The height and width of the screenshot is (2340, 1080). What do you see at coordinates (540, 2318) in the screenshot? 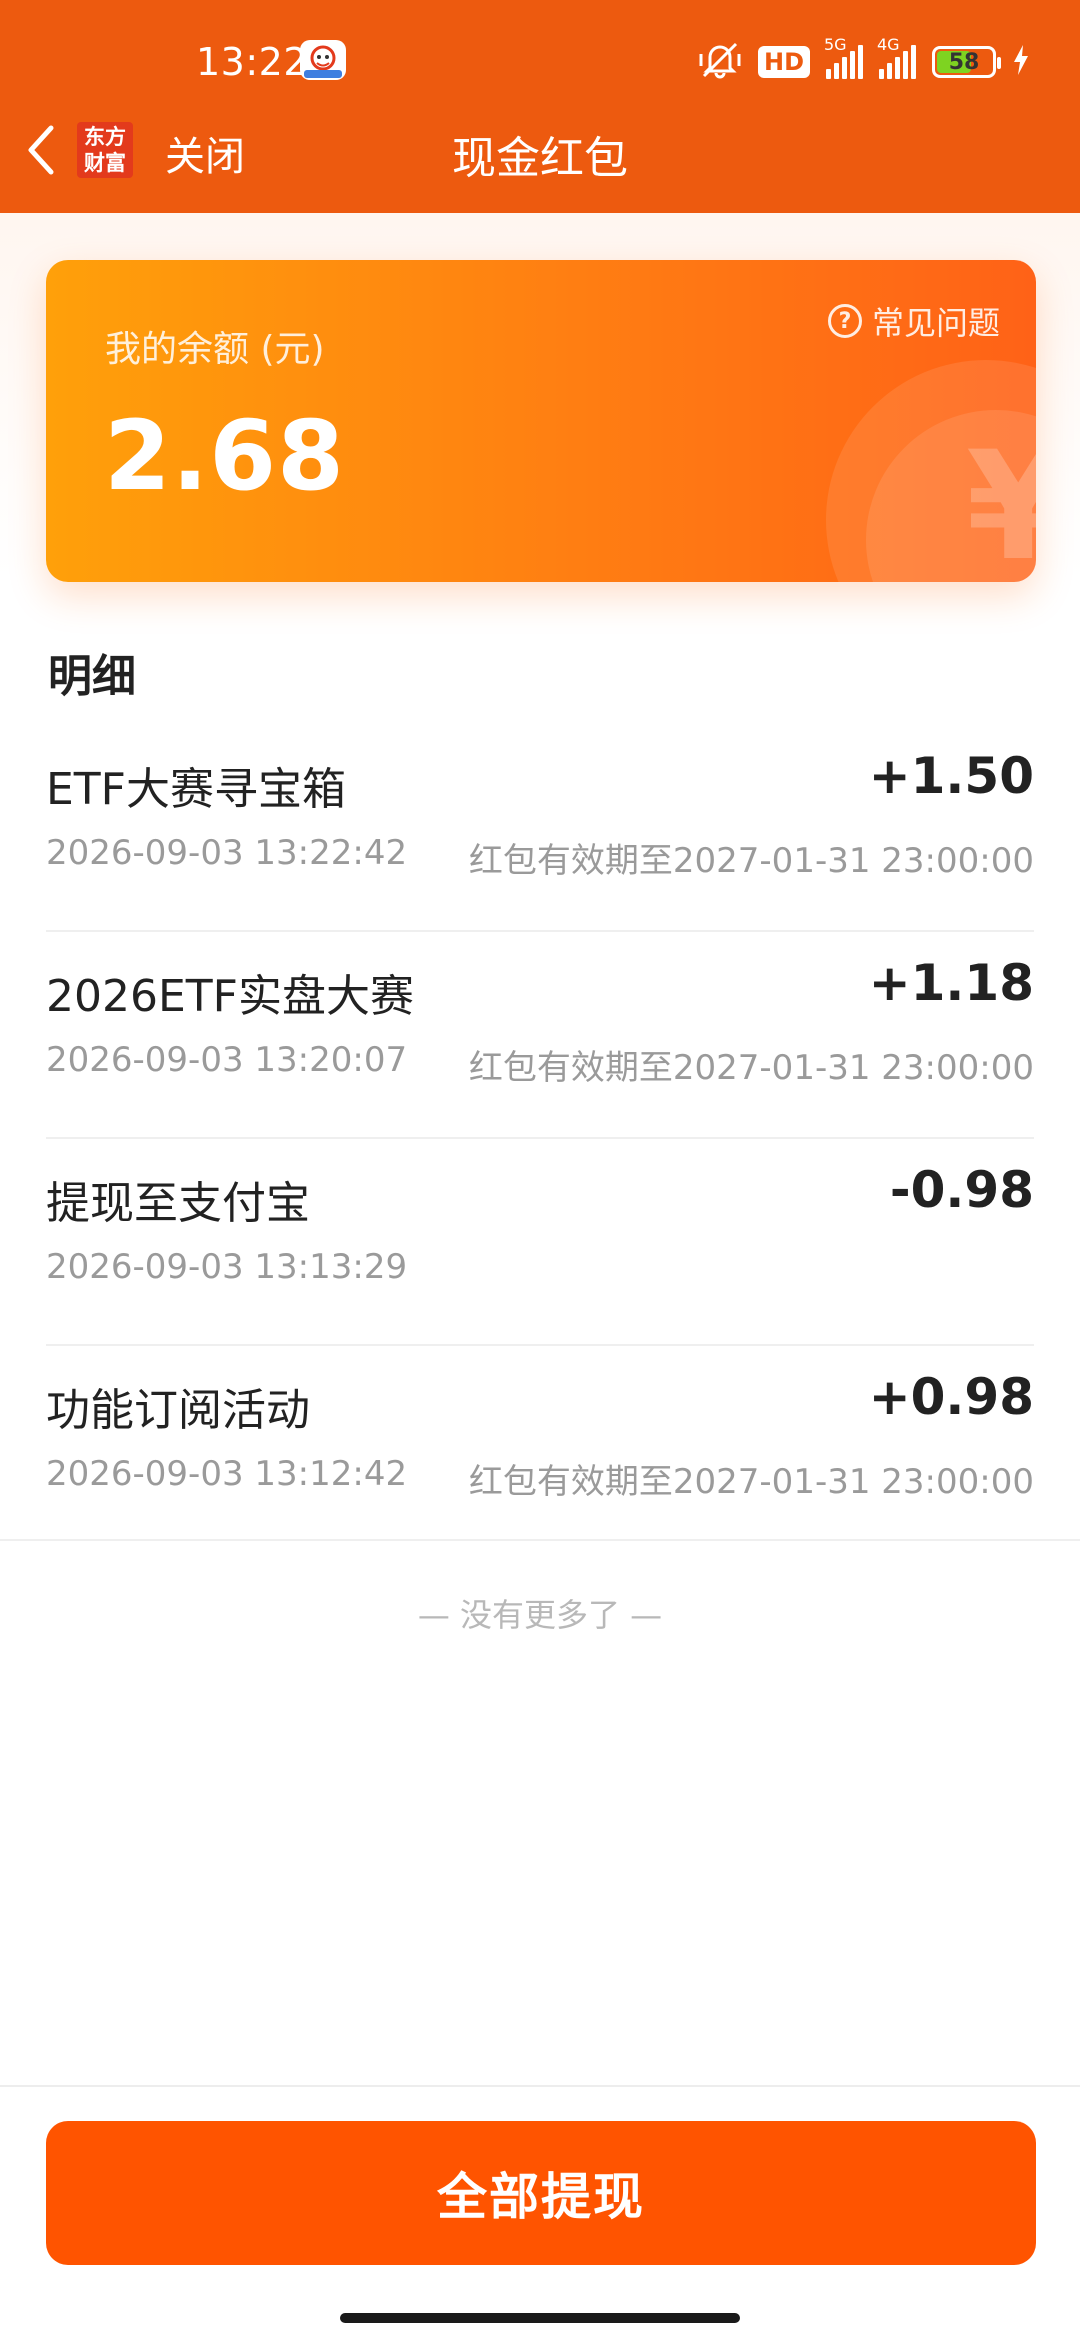
I see `home-indicator` at bounding box center [540, 2318].